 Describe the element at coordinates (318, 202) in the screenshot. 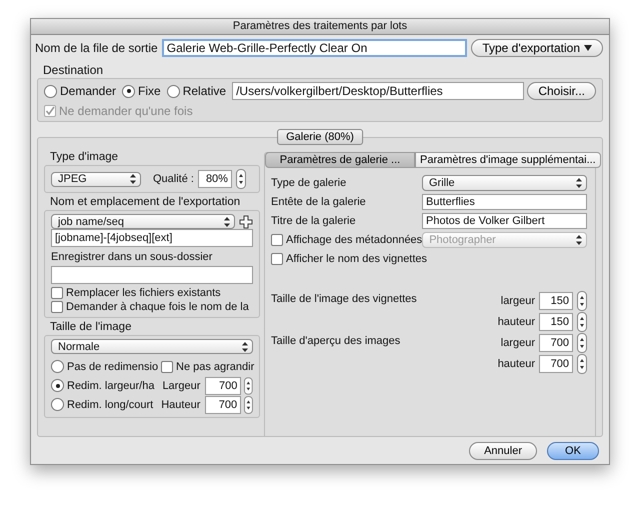

I see `field-label: Entête de la galerie` at that location.